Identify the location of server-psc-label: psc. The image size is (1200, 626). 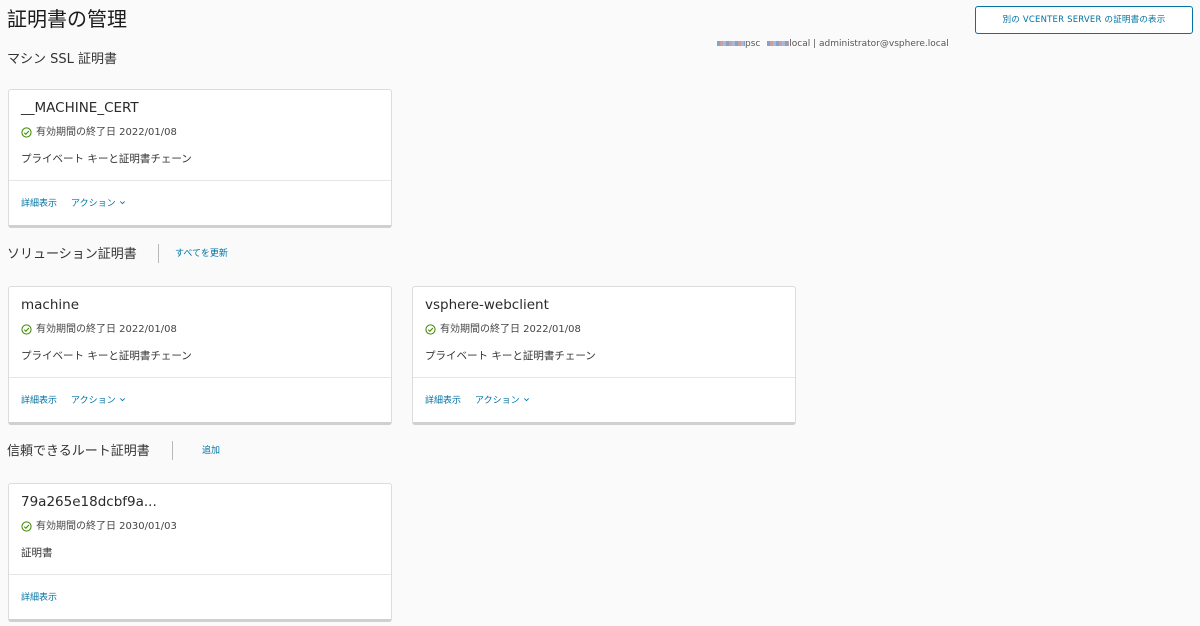
(753, 44).